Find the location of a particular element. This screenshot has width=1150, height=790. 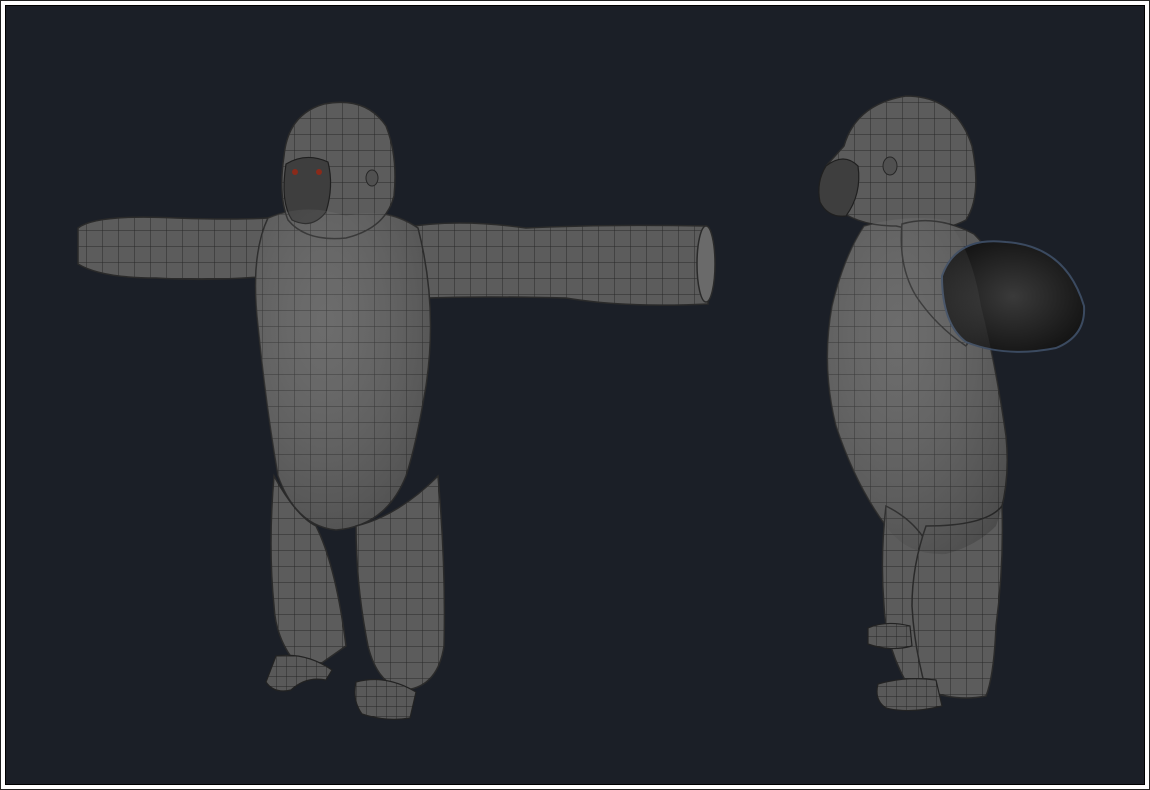

ear is located at coordinates (372, 178).